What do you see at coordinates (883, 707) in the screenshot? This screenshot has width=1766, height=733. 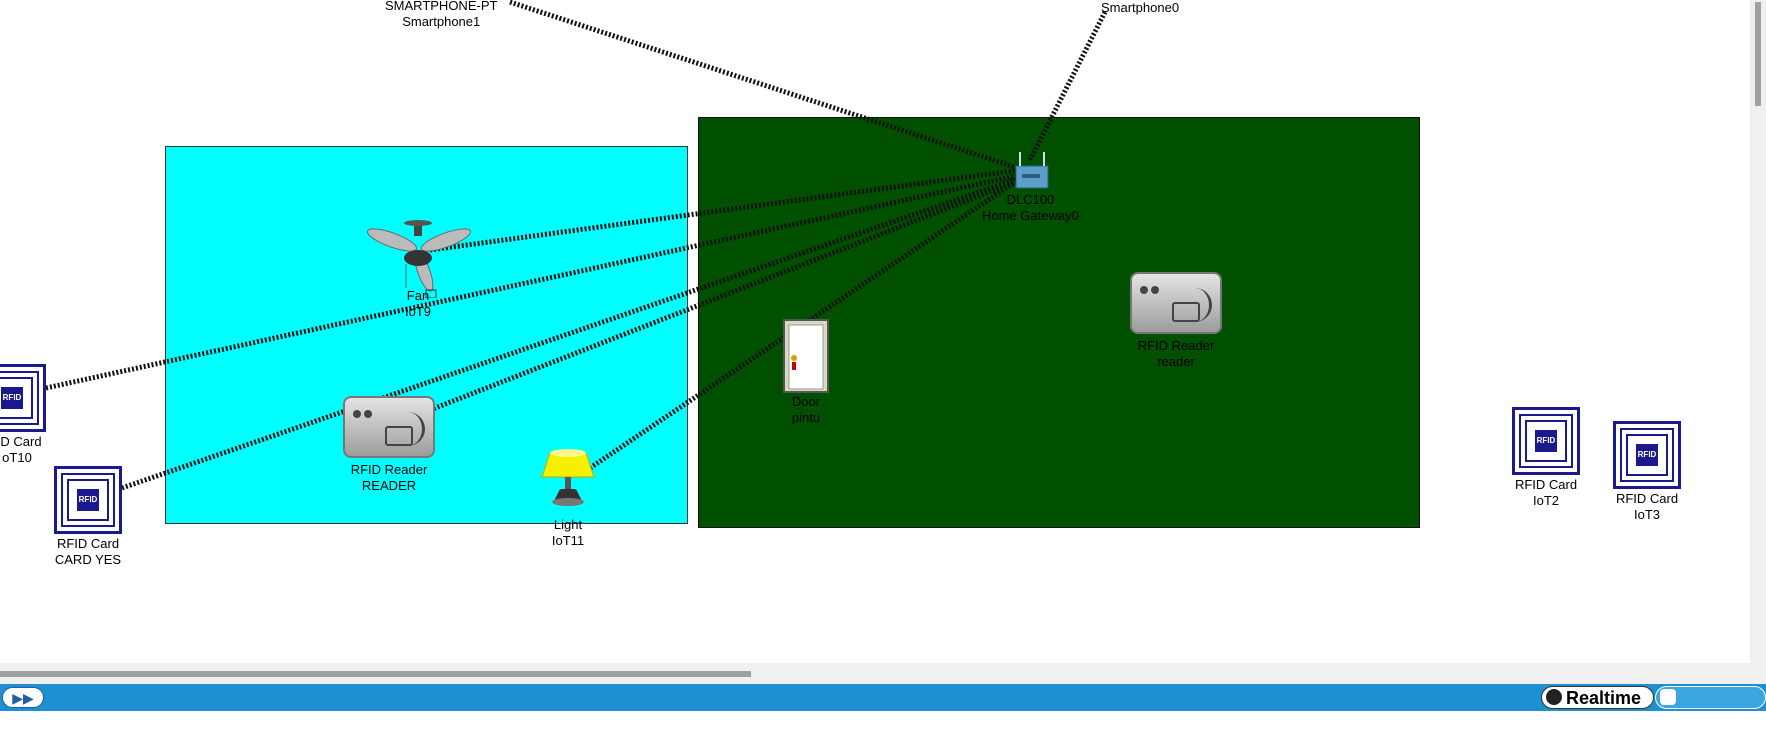 I see `mode-status-bar: ▶▶ Realtime Simulation` at bounding box center [883, 707].